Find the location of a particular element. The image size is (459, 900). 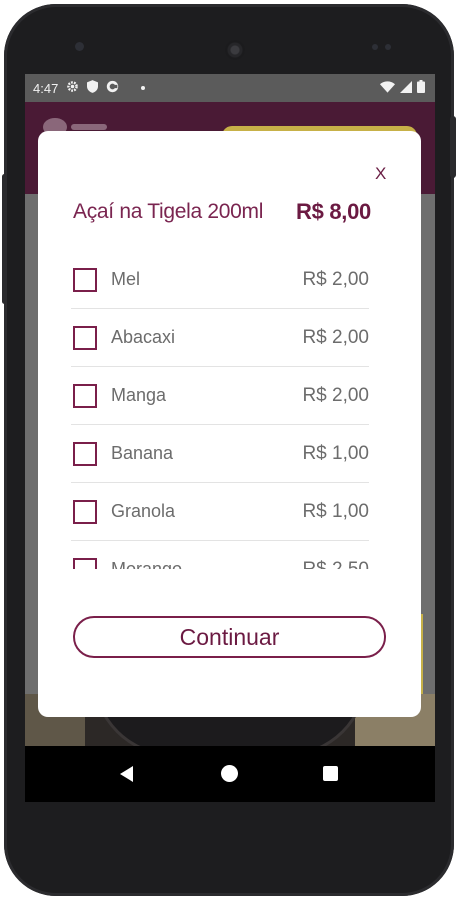

option-row-manga: Manga R$ 2,00 is located at coordinates (220, 396).